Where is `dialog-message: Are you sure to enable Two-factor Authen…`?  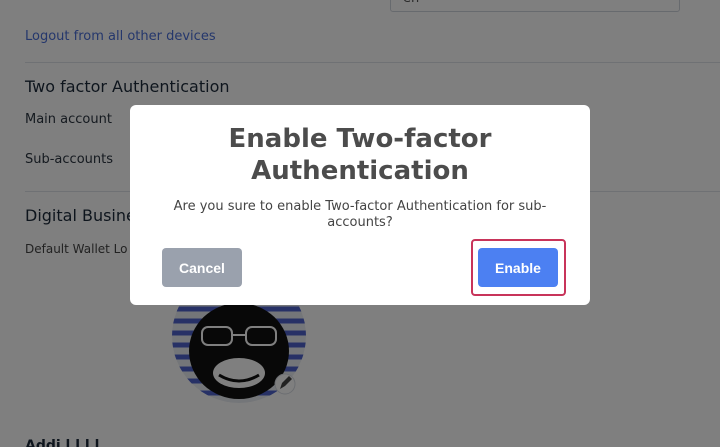
dialog-message: Are you sure to enable Two-factor Authen… is located at coordinates (360, 214).